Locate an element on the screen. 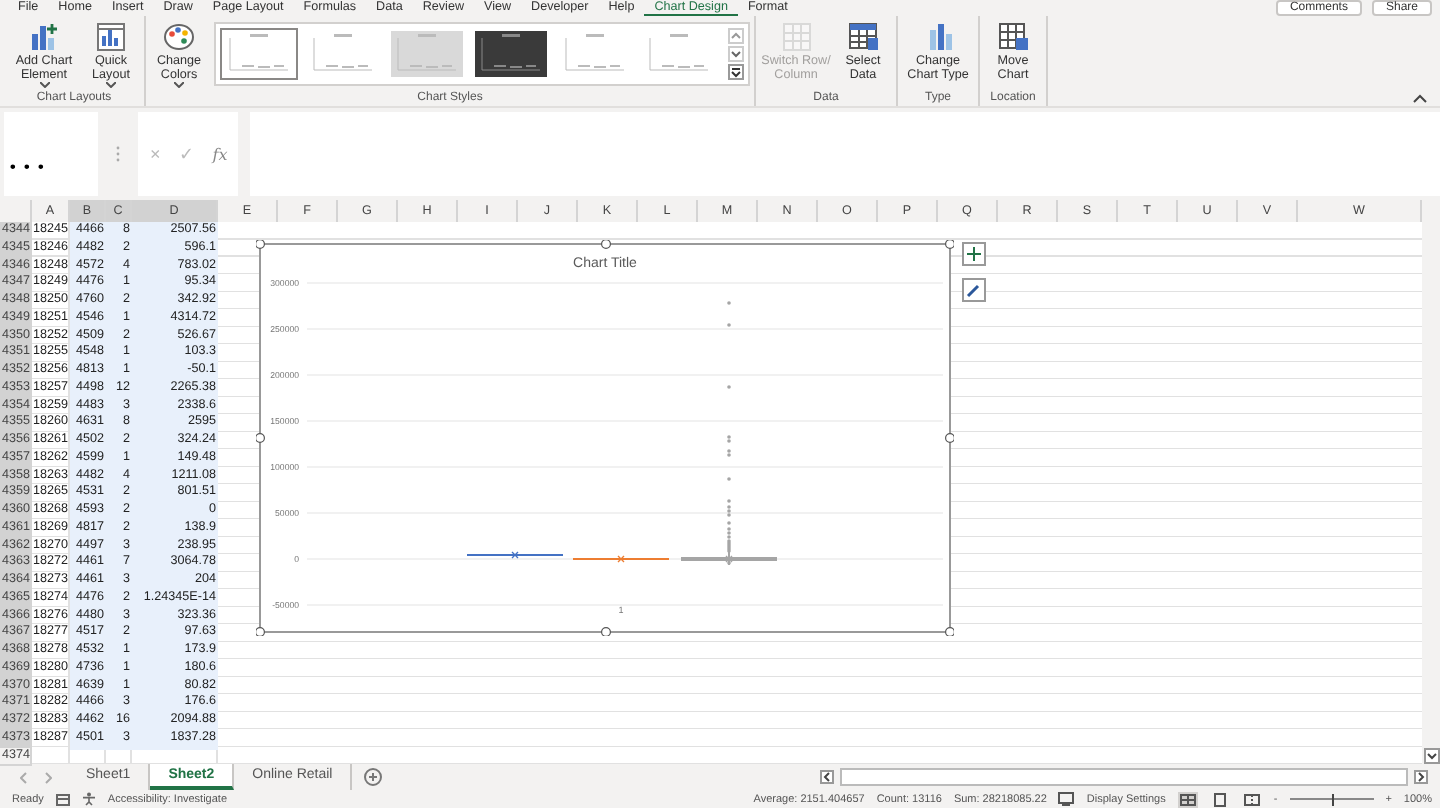 Image resolution: width=1440 pixels, height=808 pixels. add-element-button is located at coordinates (974, 254).